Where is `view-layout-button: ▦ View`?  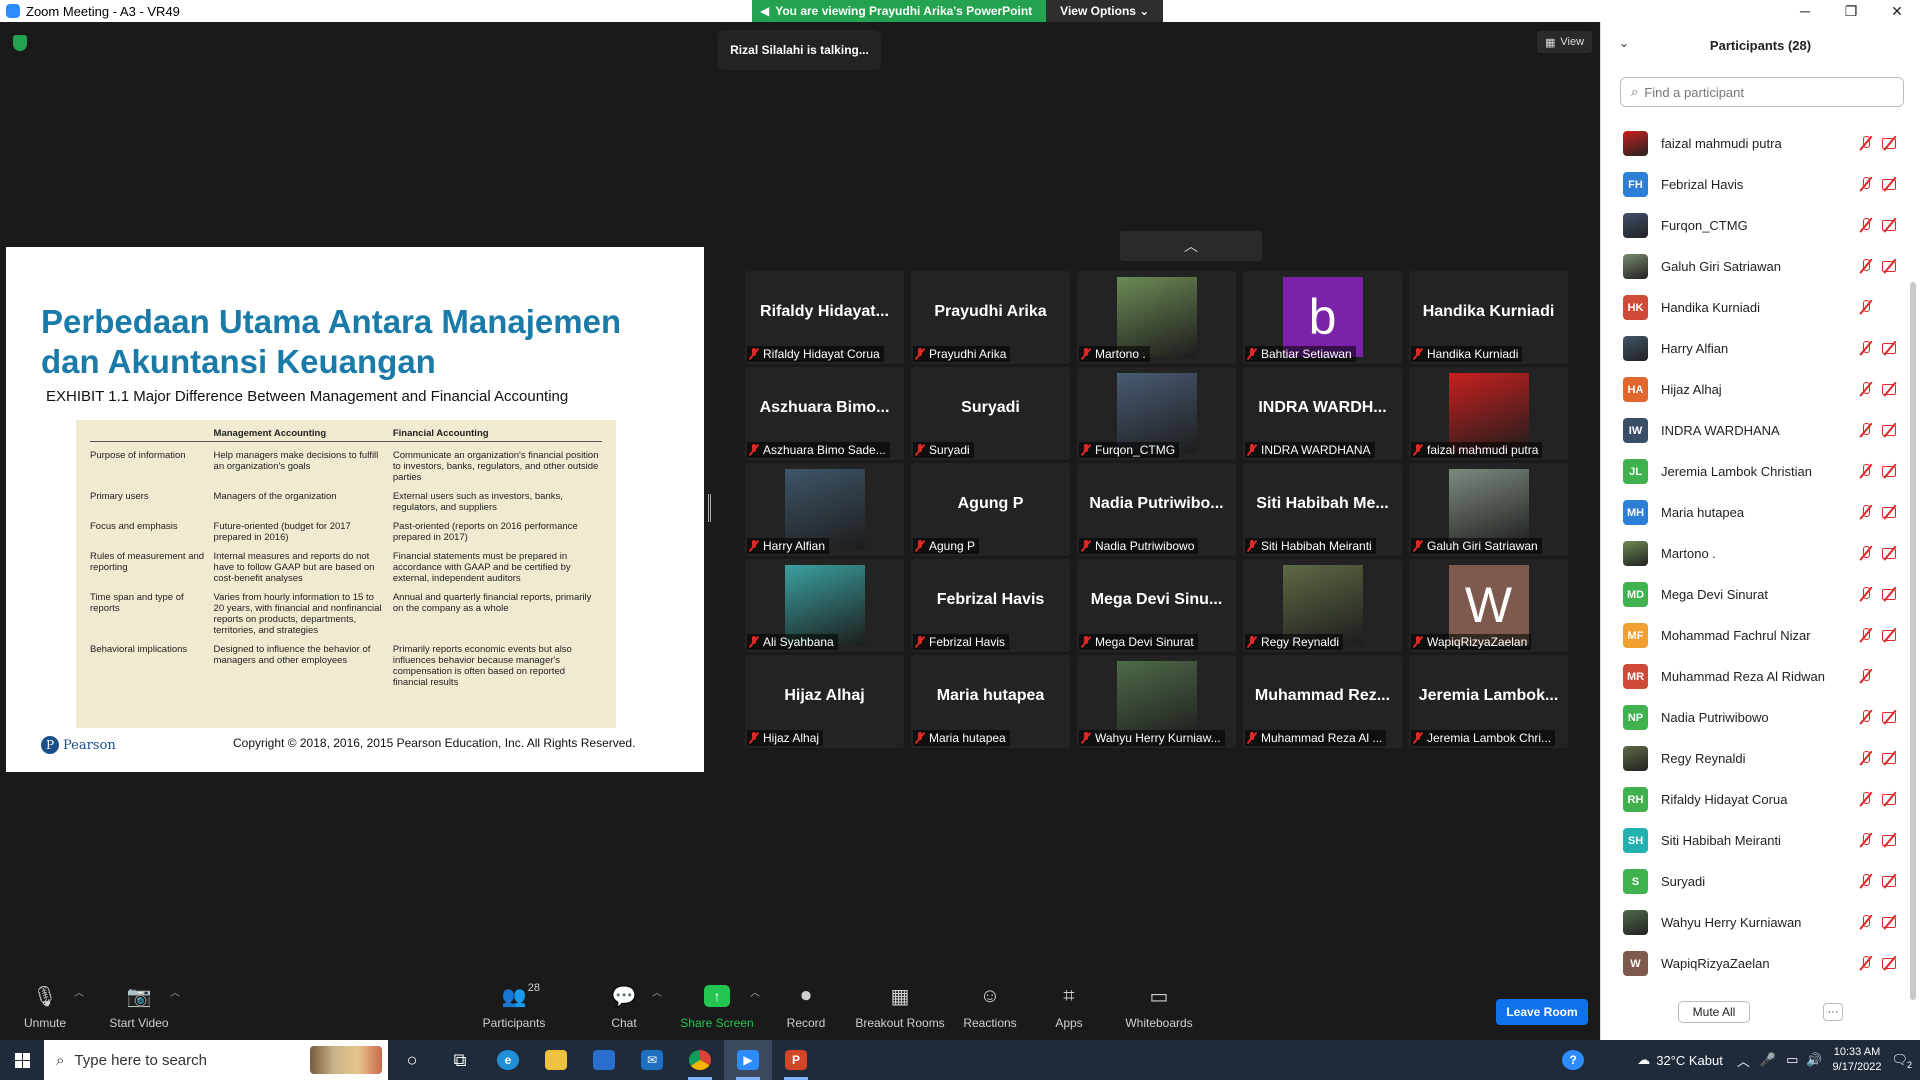 view-layout-button: ▦ View is located at coordinates (1565, 42).